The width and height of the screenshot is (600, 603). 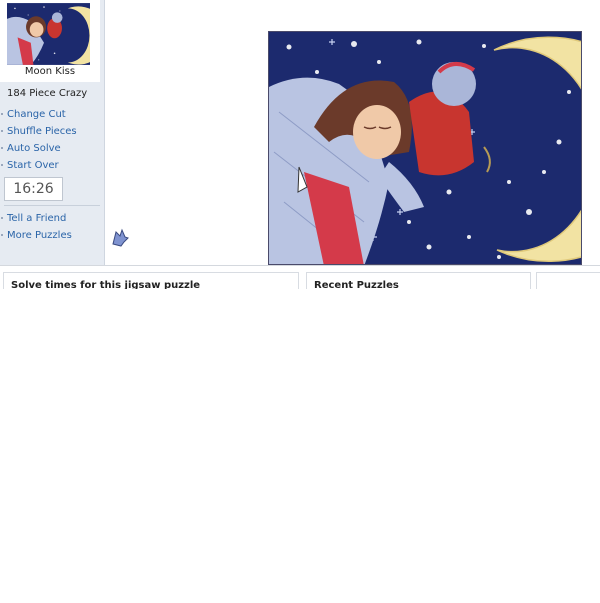 What do you see at coordinates (52, 218) in the screenshot?
I see `tell-a-friend-link: Tell a Friend` at bounding box center [52, 218].